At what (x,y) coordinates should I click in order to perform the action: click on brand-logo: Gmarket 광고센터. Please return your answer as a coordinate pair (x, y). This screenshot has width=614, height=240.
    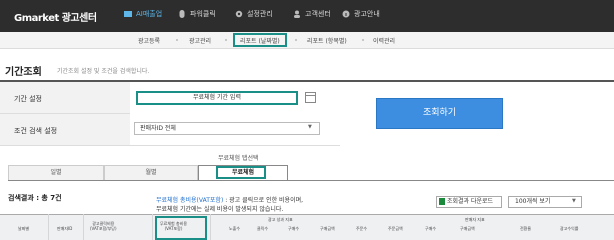
    Looking at the image, I should click on (55, 16).